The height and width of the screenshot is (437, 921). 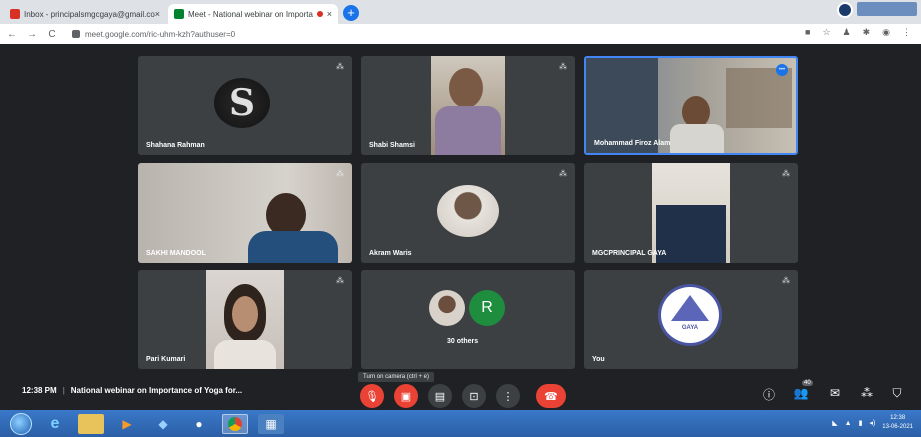 What do you see at coordinates (175, 145) in the screenshot?
I see `participant-name: Shahana Rahman` at bounding box center [175, 145].